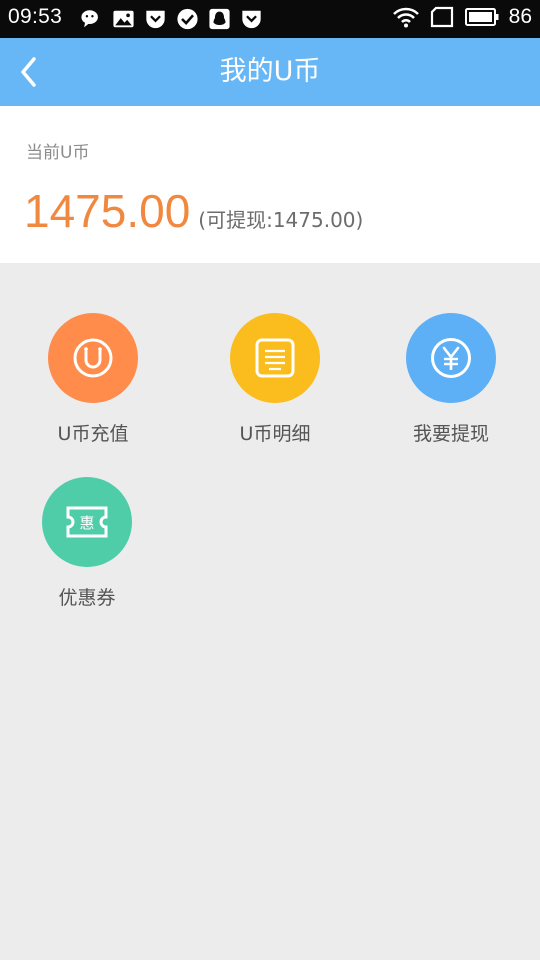 The height and width of the screenshot is (960, 540). I want to click on recharge-circle, so click(93, 358).